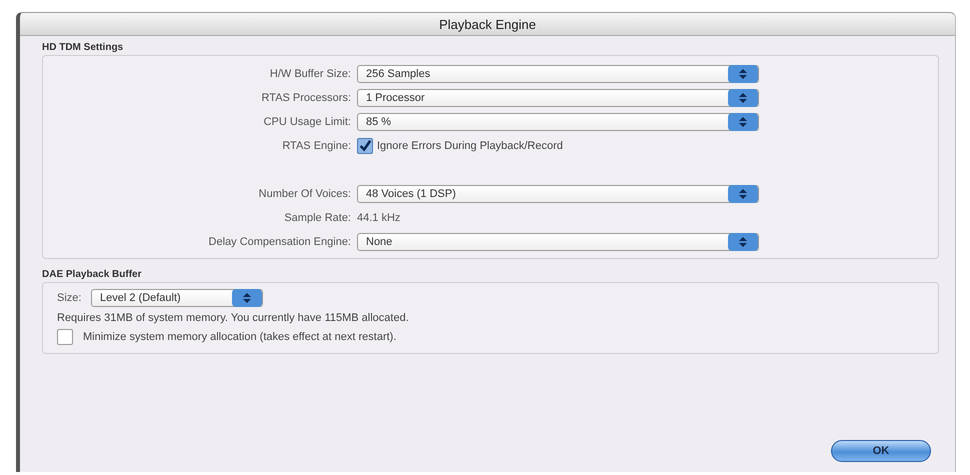 The width and height of the screenshot is (970, 475). What do you see at coordinates (279, 242) in the screenshot?
I see `field-label: Delay Compensation Engine:` at bounding box center [279, 242].